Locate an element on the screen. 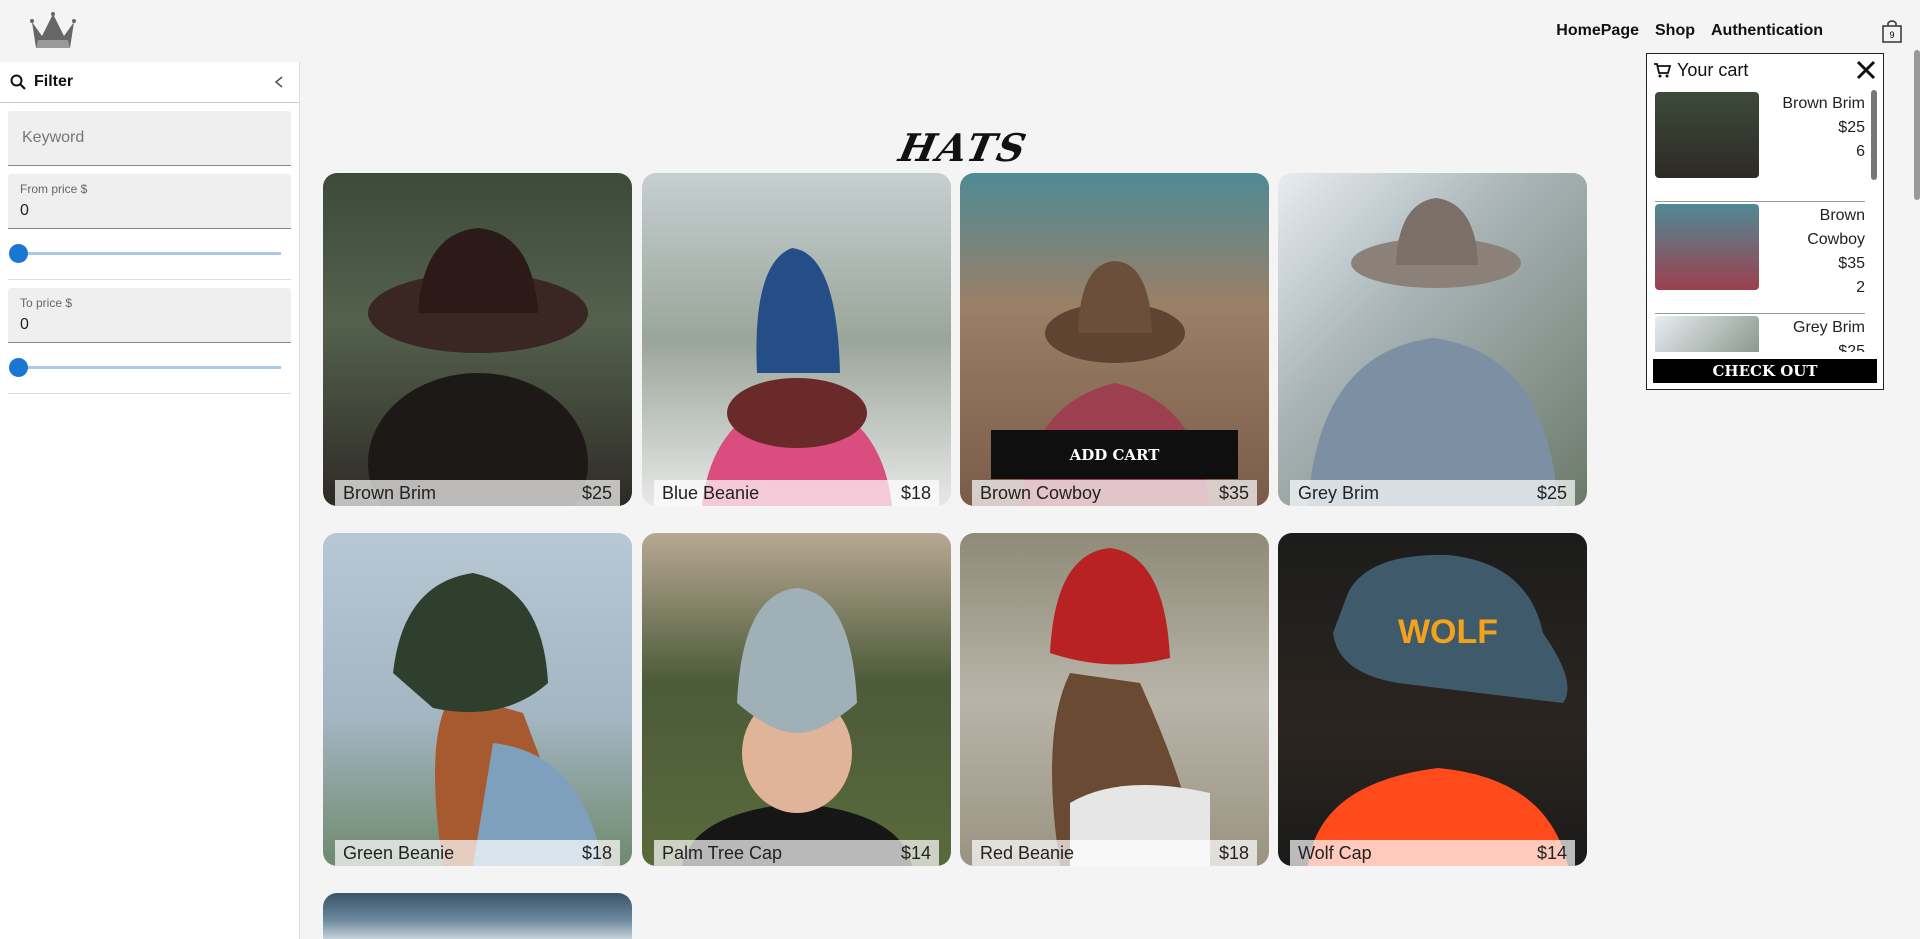 Image resolution: width=1920 pixels, height=939 pixels. product-image: WOLF is located at coordinates (1432, 699).